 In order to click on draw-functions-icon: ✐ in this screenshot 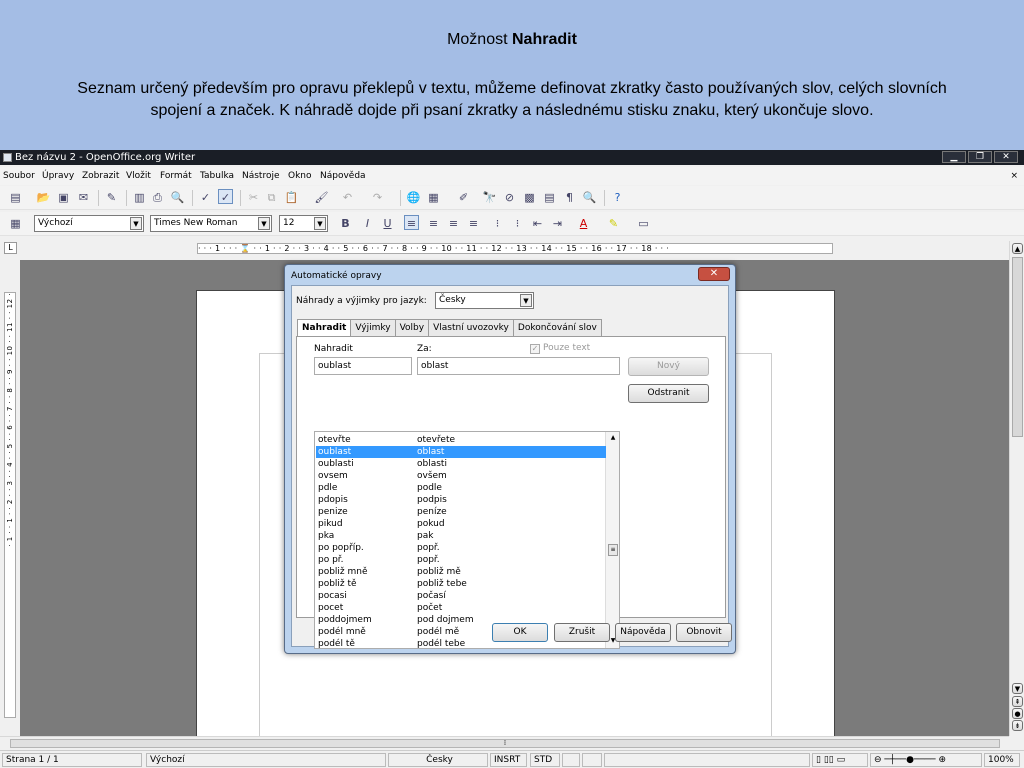, I will do `click(463, 197)`.